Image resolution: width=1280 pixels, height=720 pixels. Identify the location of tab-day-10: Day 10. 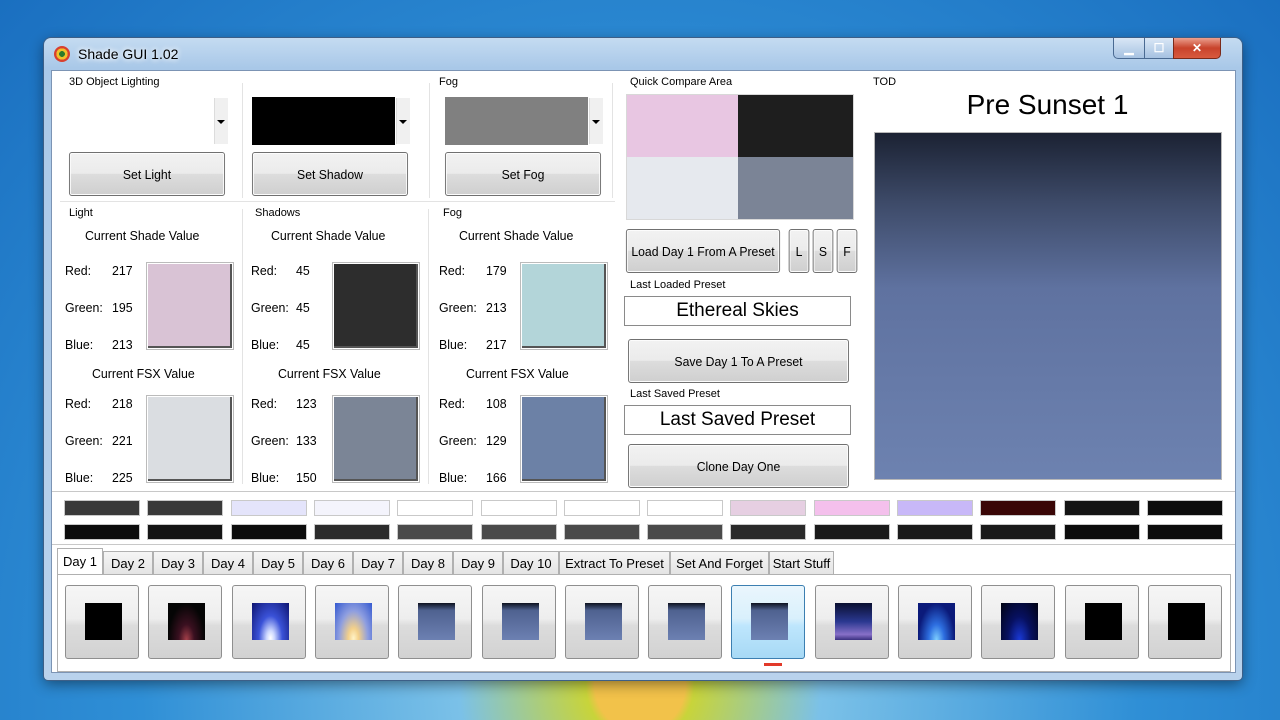
(531, 562).